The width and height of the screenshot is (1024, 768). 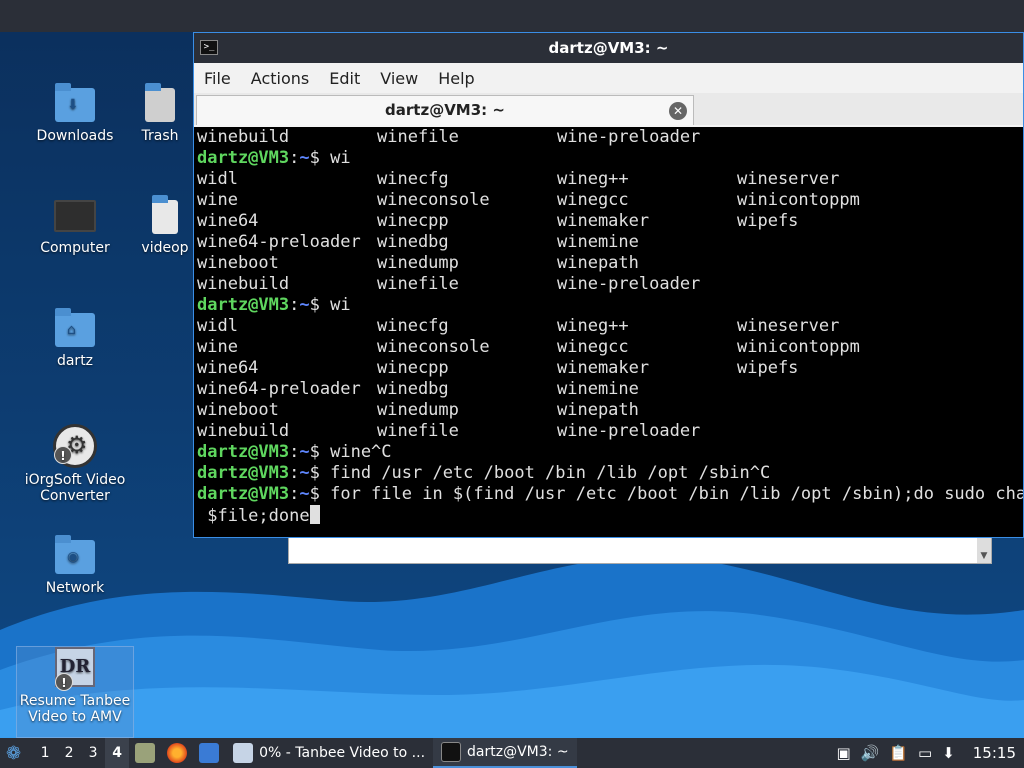 What do you see at coordinates (418, 137) in the screenshot?
I see `terminal-cell: winefile` at bounding box center [418, 137].